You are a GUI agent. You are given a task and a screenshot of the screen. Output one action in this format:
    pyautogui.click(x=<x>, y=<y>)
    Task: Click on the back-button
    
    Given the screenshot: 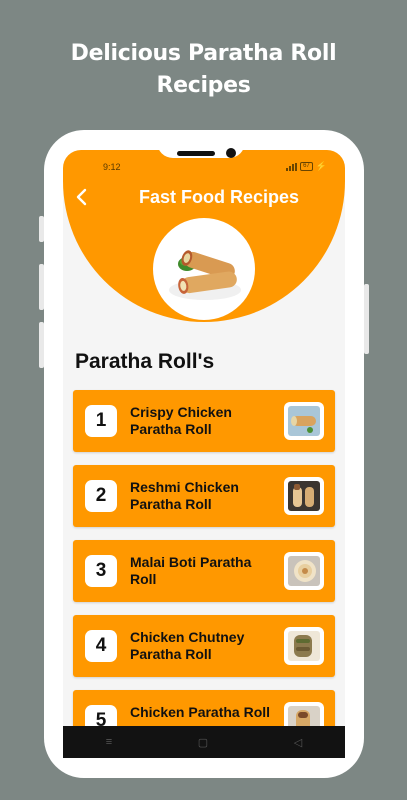 What is the action you would take?
    pyautogui.click(x=82, y=197)
    